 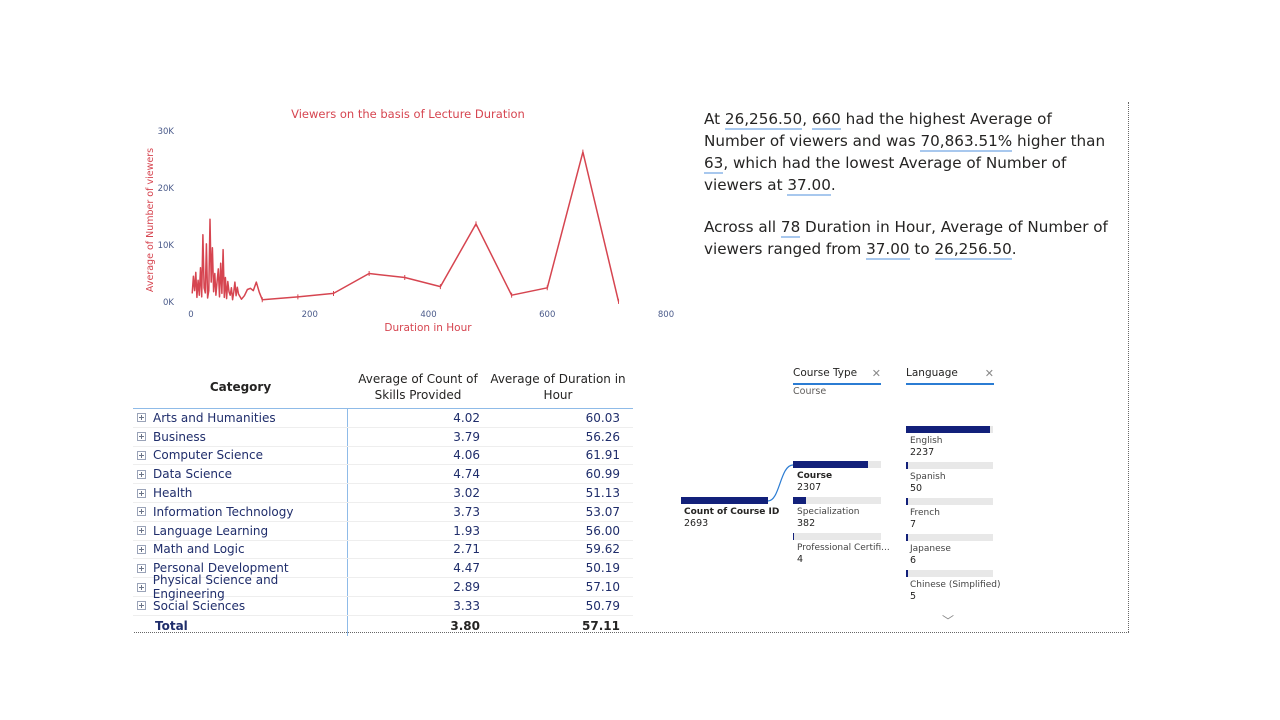 I want to click on table-row: Health 3.02 51.13, so click(x=383, y=493).